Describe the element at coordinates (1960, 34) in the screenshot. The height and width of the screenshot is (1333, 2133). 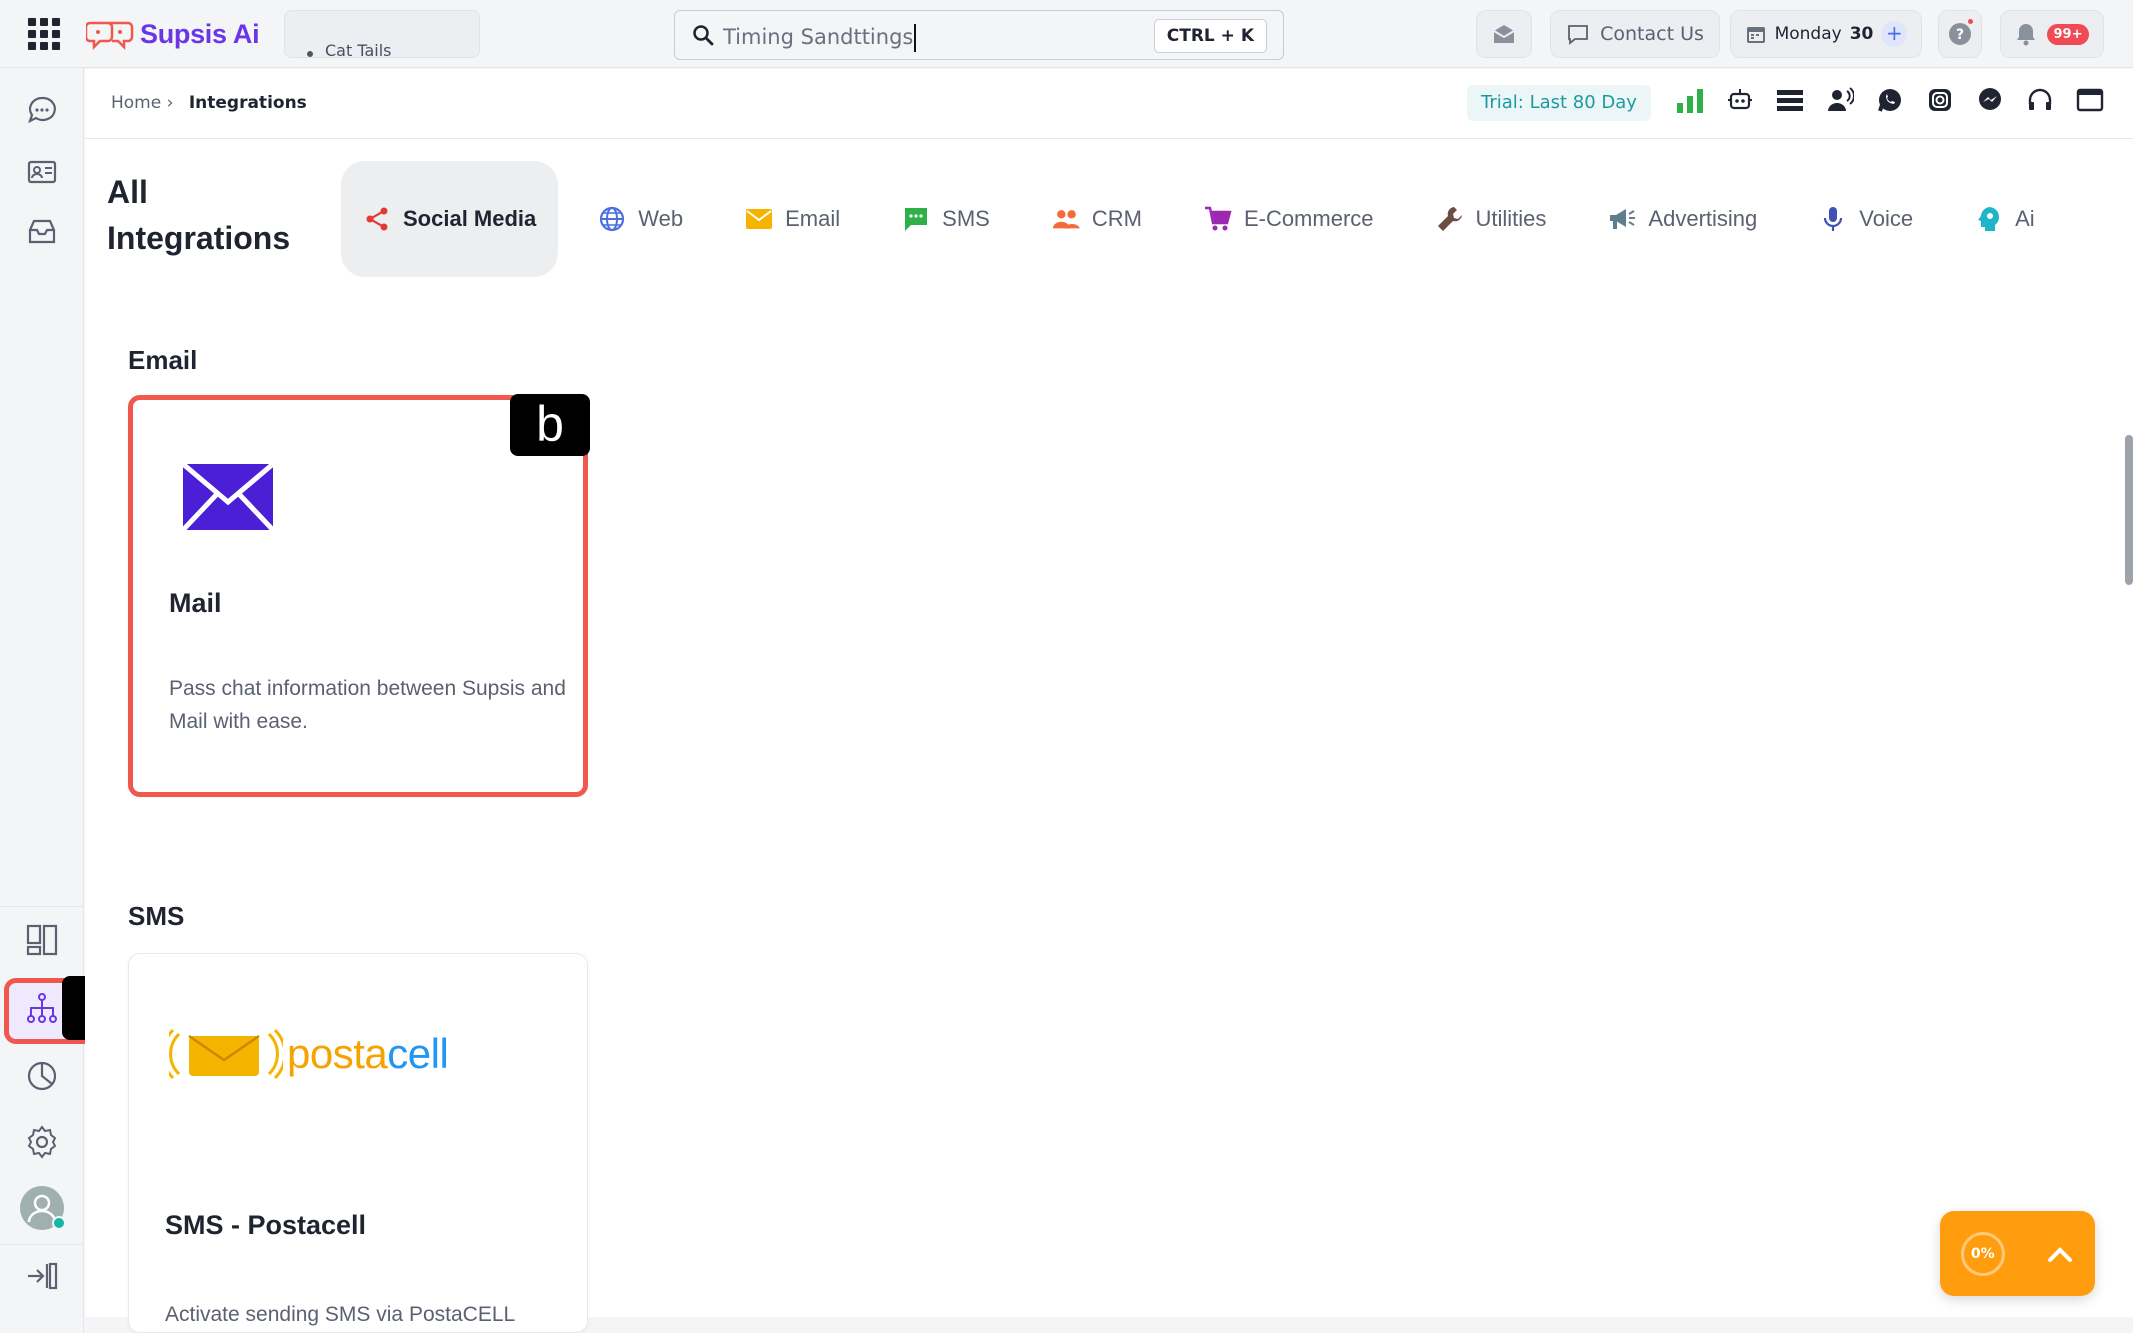
I see `help-button: ?` at that location.